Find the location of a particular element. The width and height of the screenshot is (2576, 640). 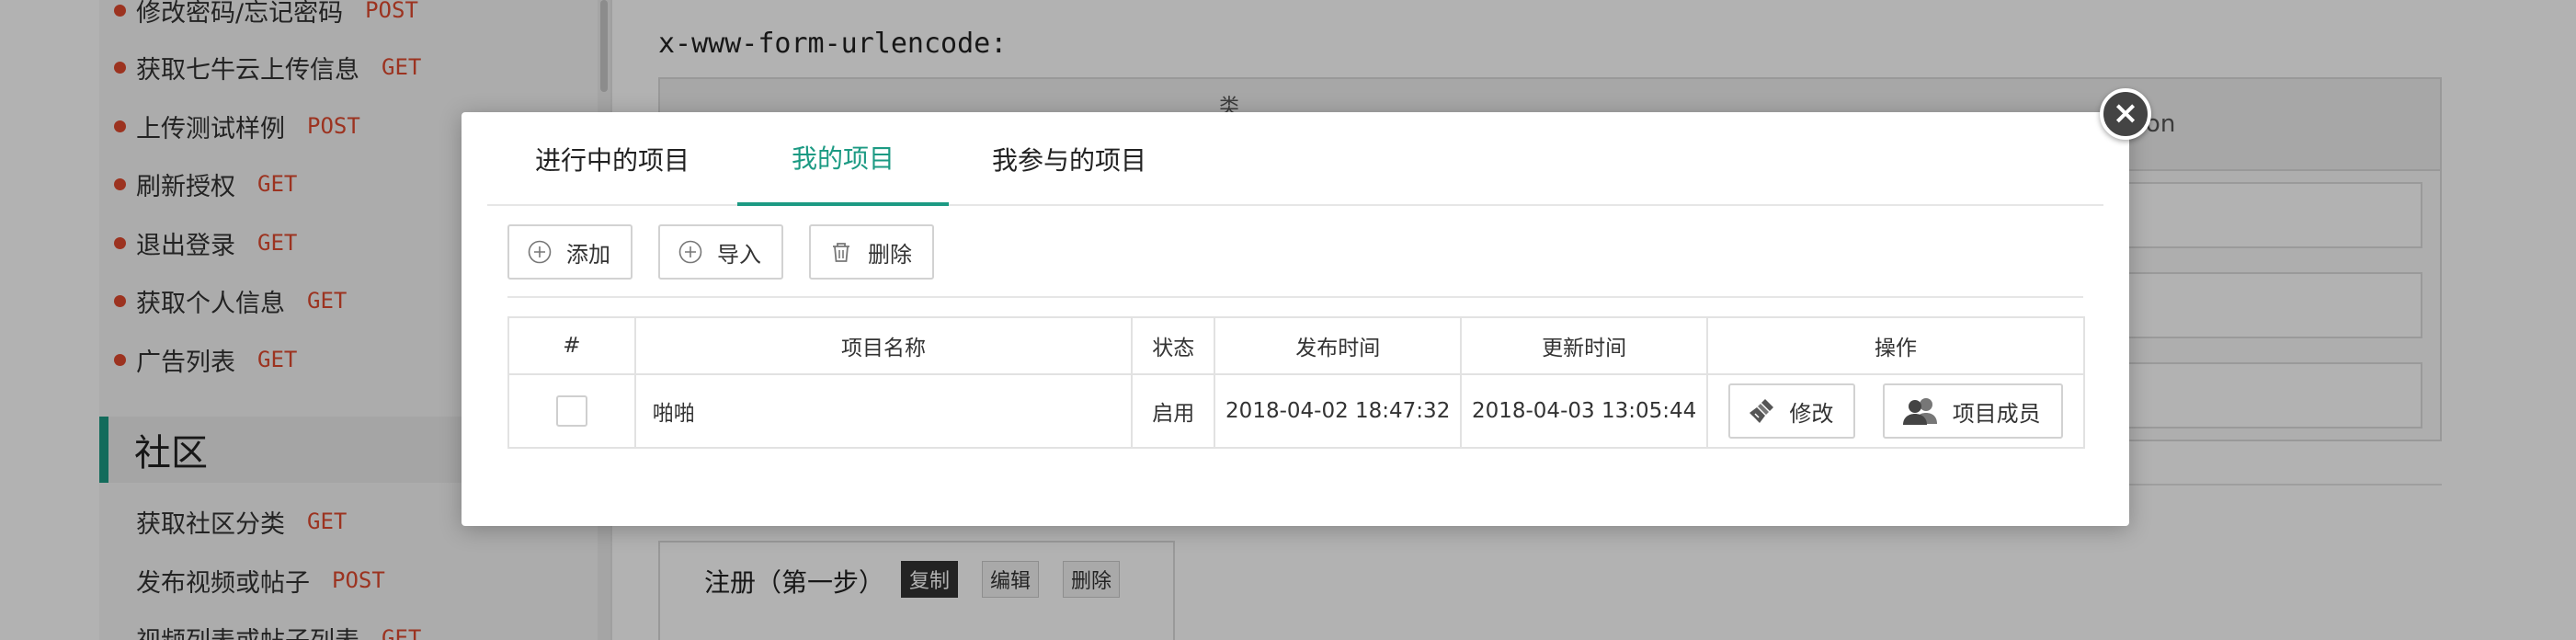

column-header: # is located at coordinates (571, 345).